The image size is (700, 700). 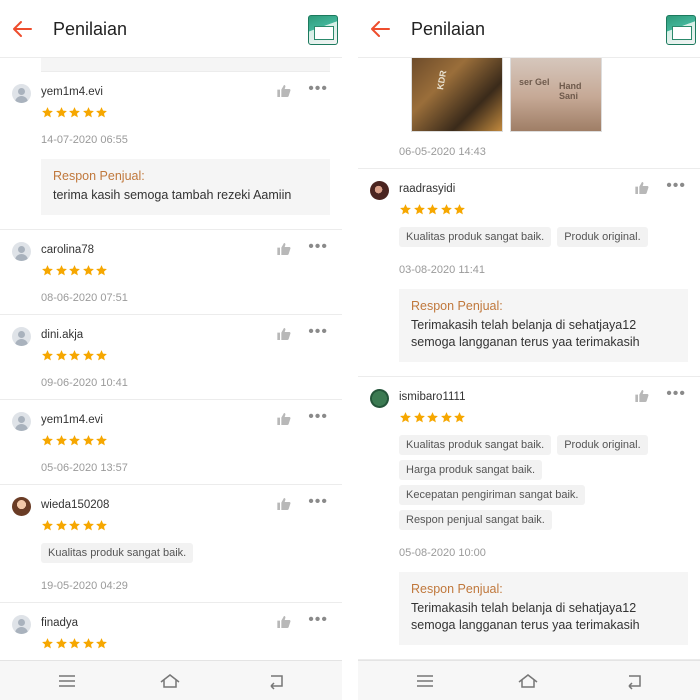 I want to click on review-photos: KDR ser Gel Hand Sani, so click(x=543, y=102).